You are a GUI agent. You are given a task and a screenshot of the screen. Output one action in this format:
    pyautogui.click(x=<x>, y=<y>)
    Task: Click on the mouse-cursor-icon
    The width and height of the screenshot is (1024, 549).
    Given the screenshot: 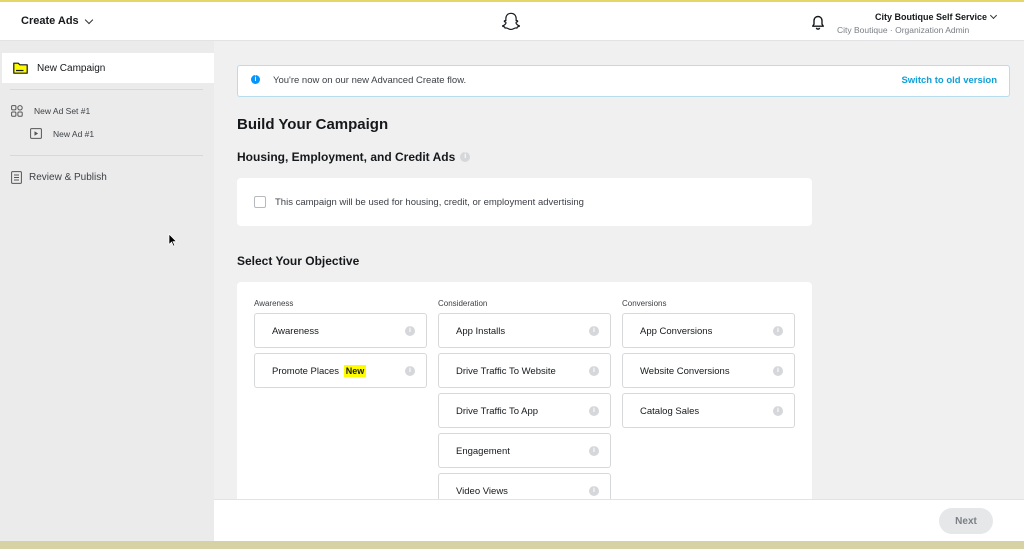 What is the action you would take?
    pyautogui.click(x=173, y=240)
    